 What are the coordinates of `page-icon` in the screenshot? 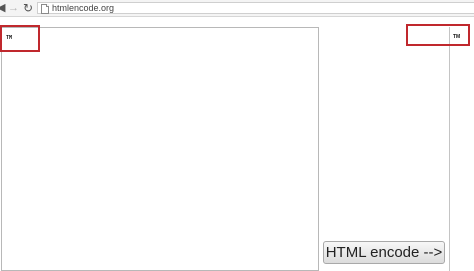 It's located at (45, 9).